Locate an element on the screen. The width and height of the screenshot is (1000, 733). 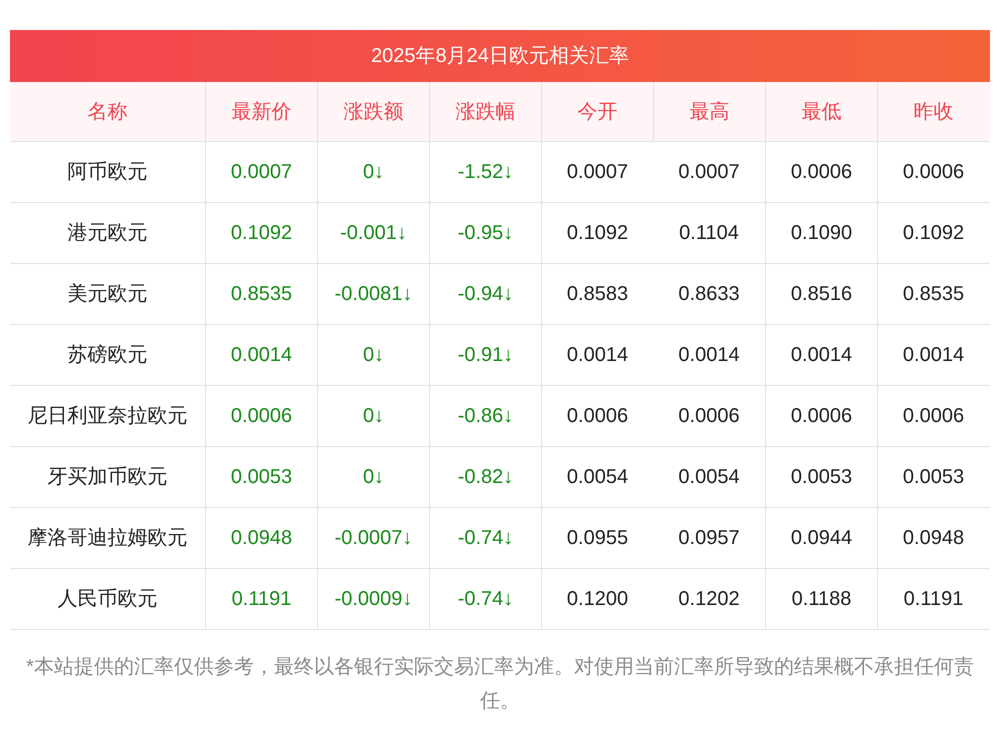
table-cell: -0.86↓ is located at coordinates (485, 416).